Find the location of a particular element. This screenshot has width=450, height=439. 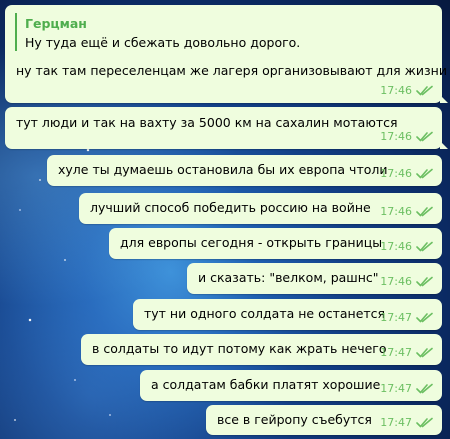

outgoing-message: тут ни одного солдата не останется 17:47 is located at coordinates (287, 314).